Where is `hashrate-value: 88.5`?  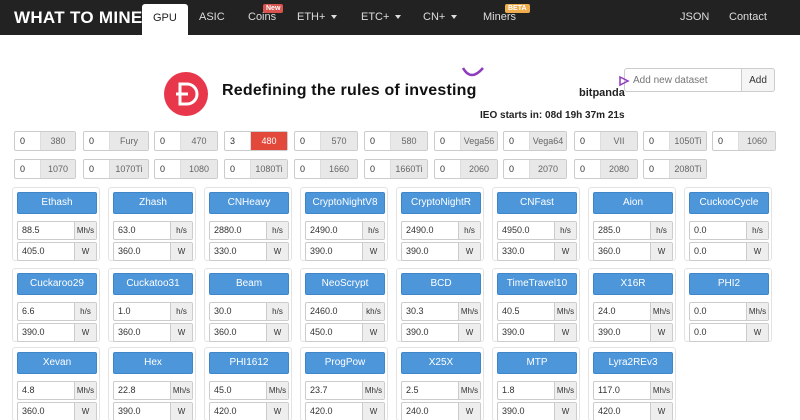 hashrate-value: 88.5 is located at coordinates (46, 230).